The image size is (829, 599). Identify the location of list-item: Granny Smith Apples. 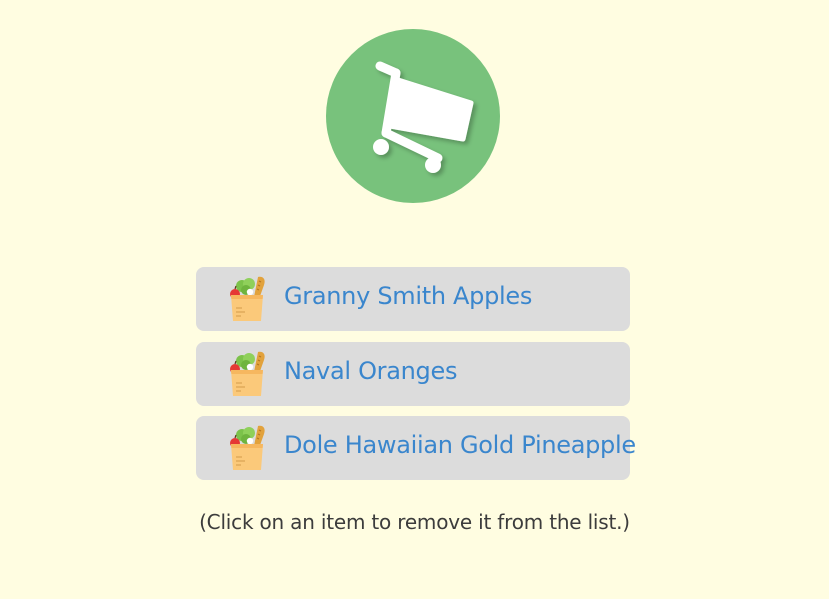
(413, 299).